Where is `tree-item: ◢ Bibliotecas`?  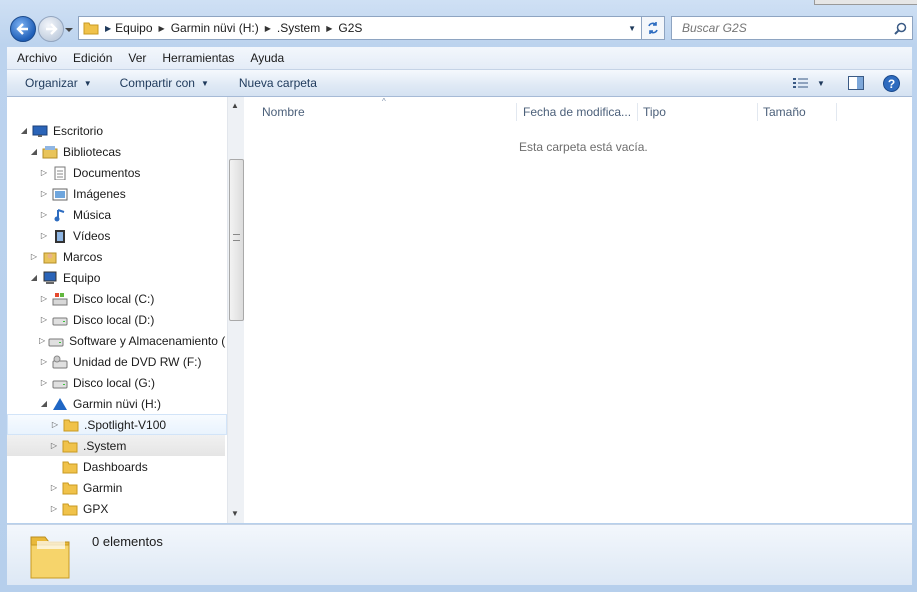 tree-item: ◢ Bibliotecas is located at coordinates (116, 151).